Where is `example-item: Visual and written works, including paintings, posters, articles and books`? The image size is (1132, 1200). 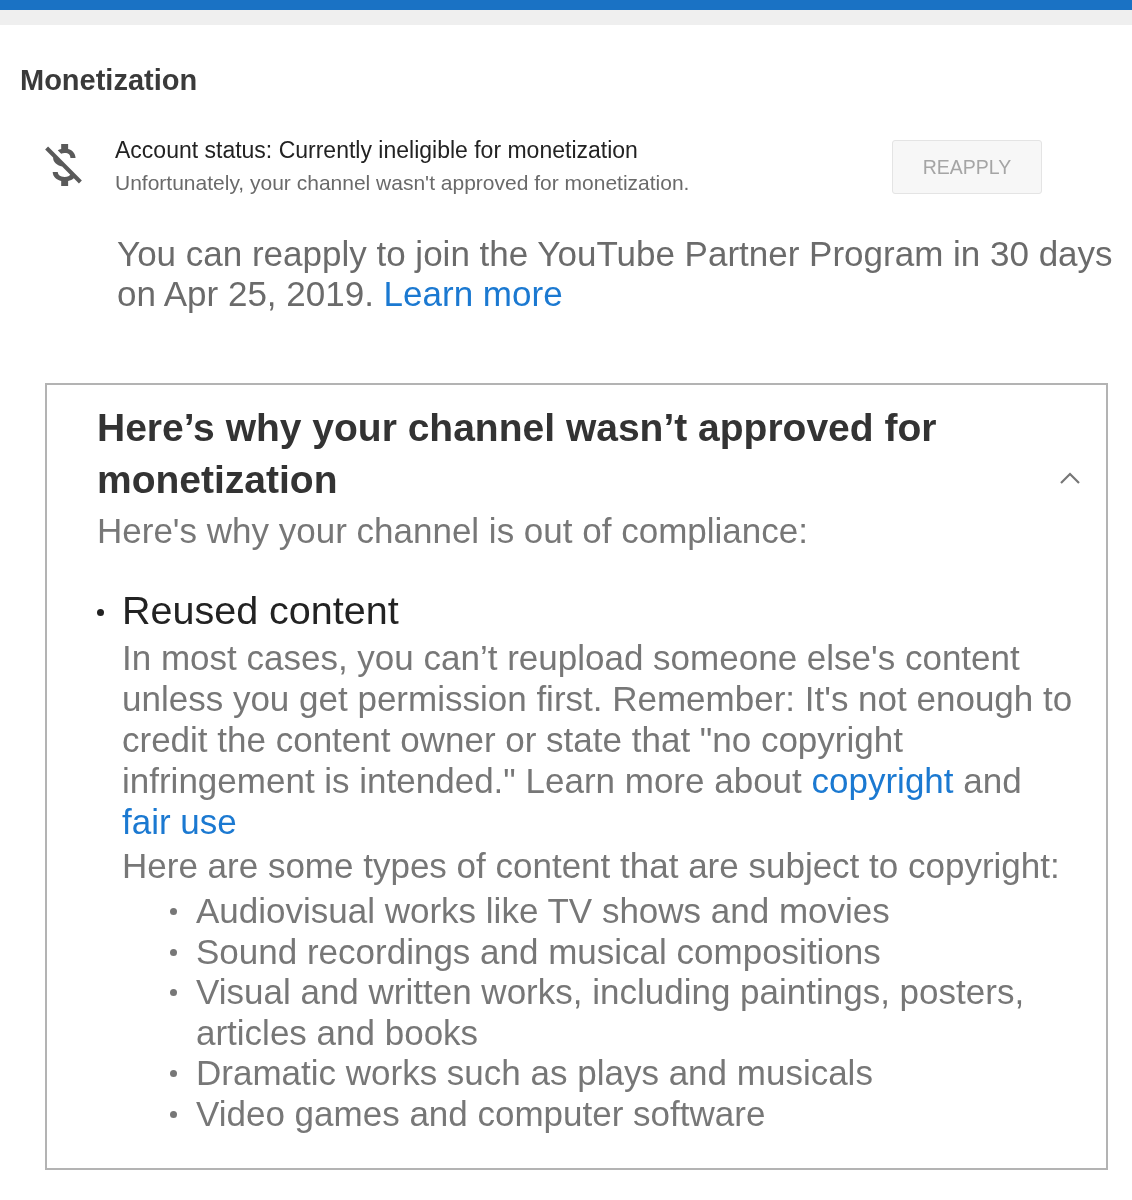
example-item: Visual and written works, including paintings, posters, articles and books is located at coordinates (611, 1013).